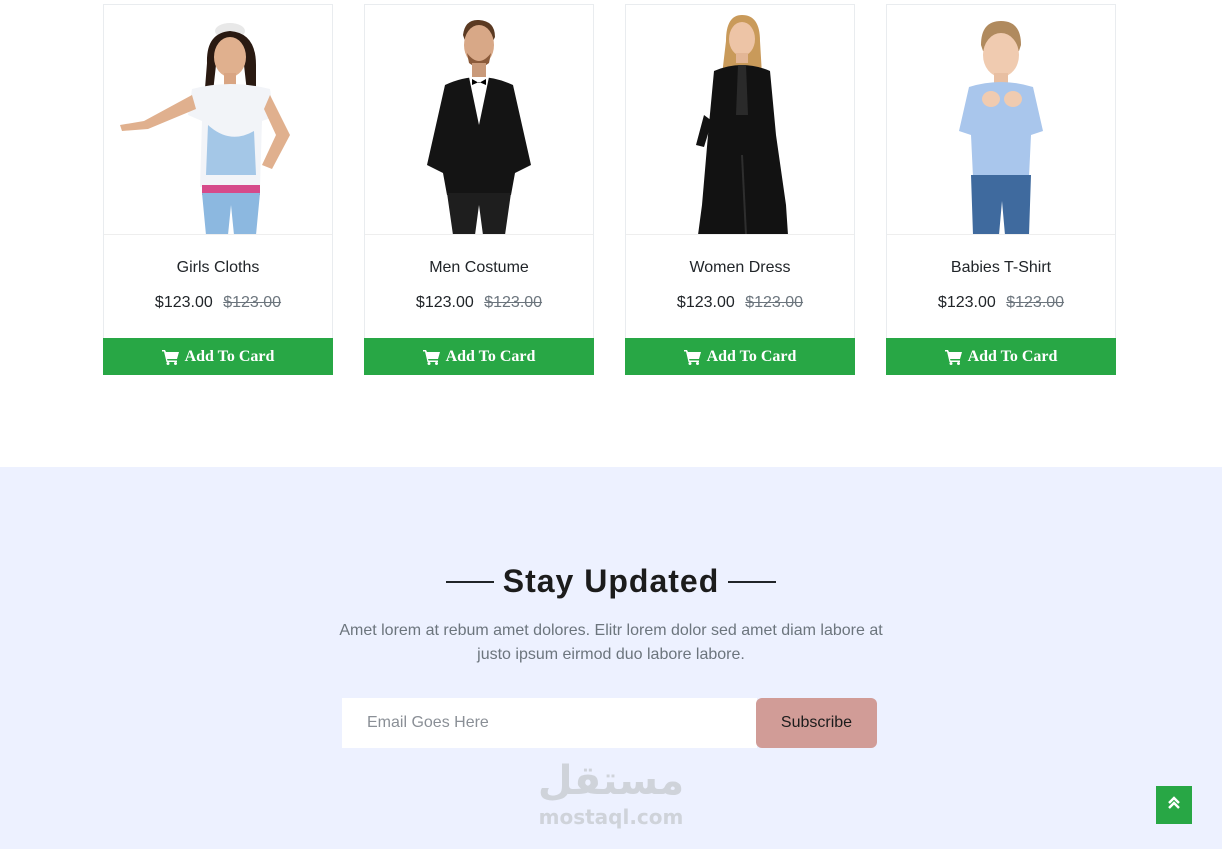 The image size is (1222, 849). Describe the element at coordinates (549, 723) in the screenshot. I see `email-input` at that location.